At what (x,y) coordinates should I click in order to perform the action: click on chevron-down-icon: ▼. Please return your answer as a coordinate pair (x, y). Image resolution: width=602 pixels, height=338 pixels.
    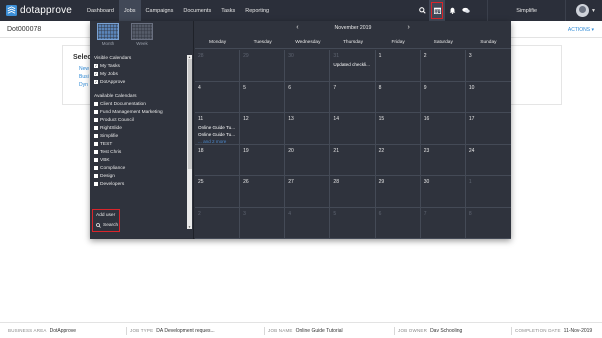
    Looking at the image, I should click on (593, 11).